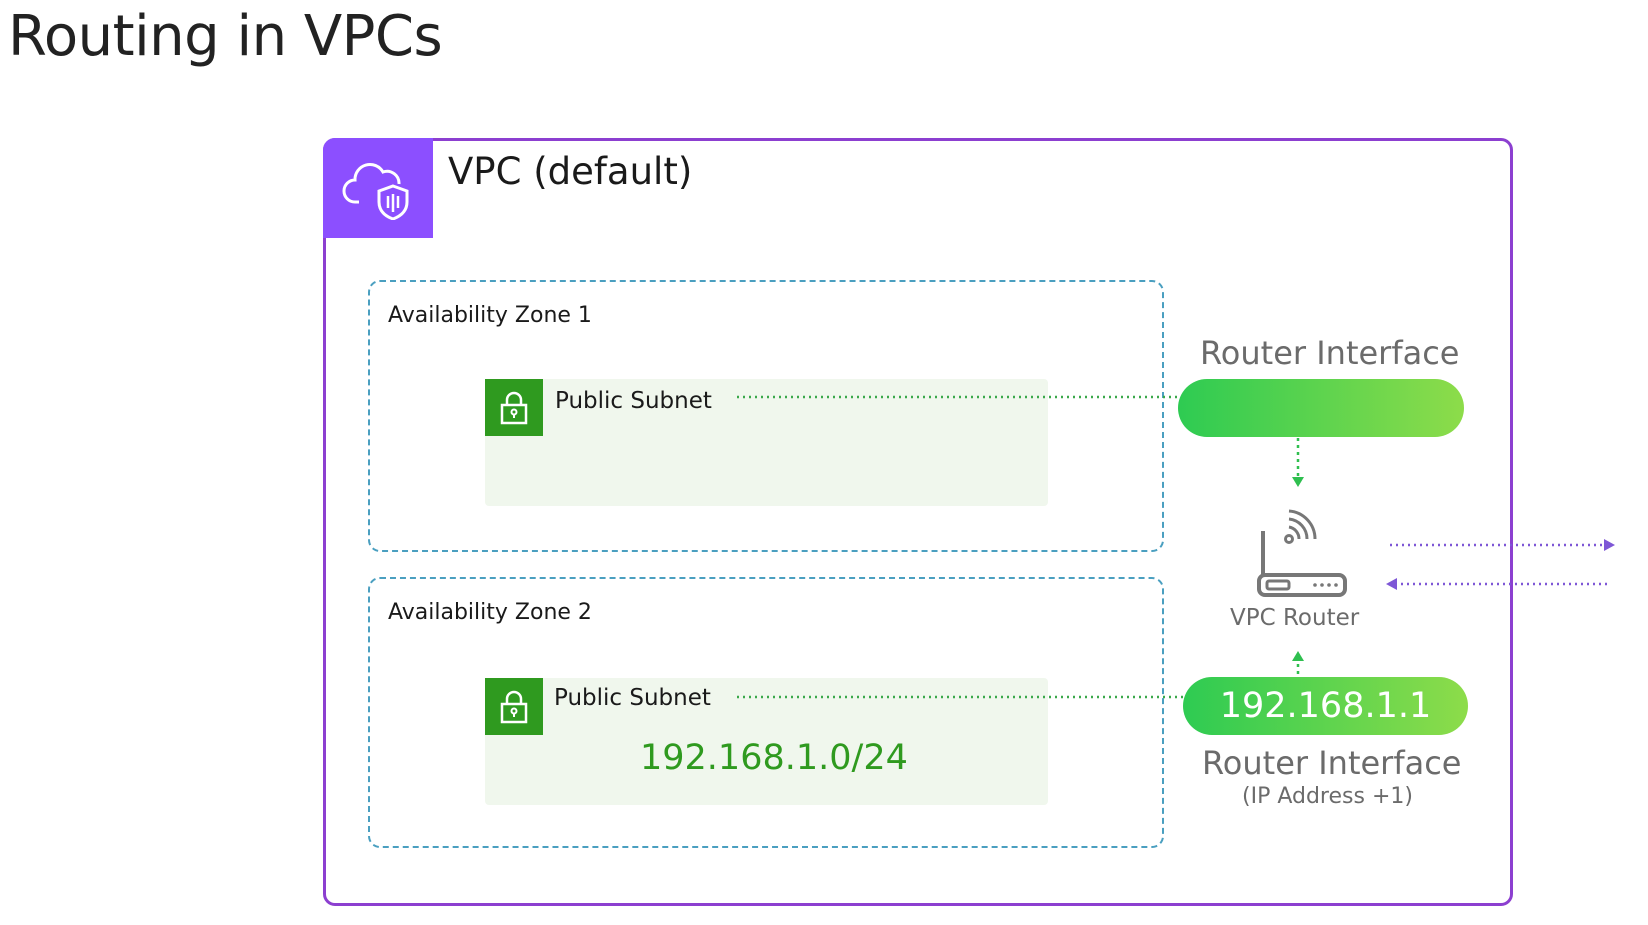 The width and height of the screenshot is (1648, 925). Describe the element at coordinates (1391, 584) in the screenshot. I see `inbound-arrowhead` at that location.